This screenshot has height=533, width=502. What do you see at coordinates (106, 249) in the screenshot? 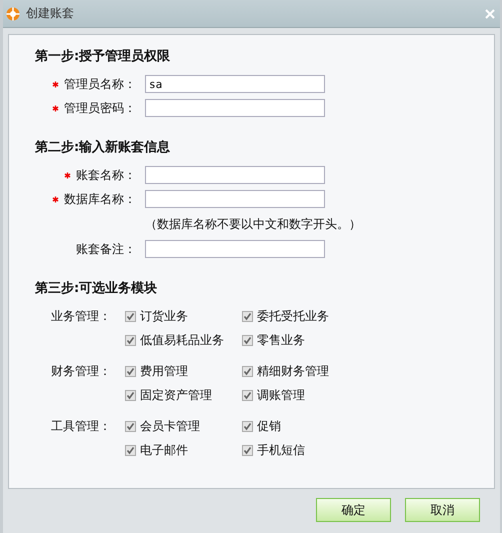
I see `field-label: 账套备注：` at bounding box center [106, 249].